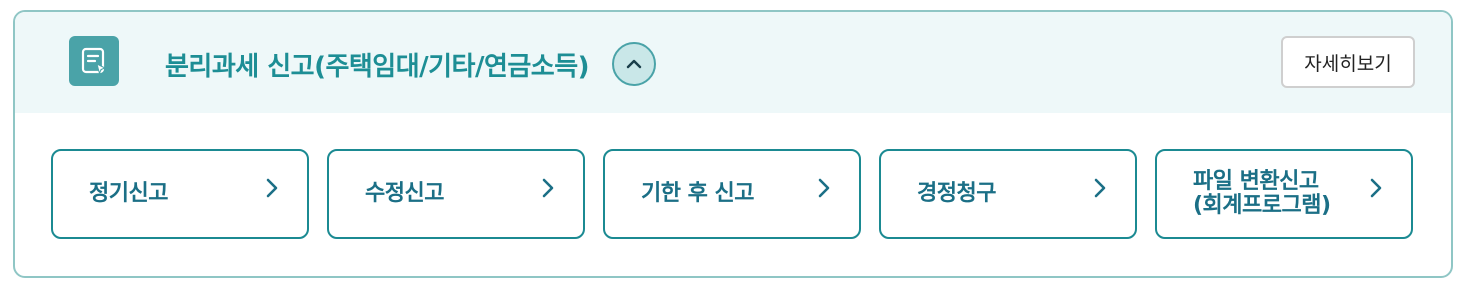 This screenshot has width=1464, height=284. I want to click on card-label: 경정청구, so click(956, 193).